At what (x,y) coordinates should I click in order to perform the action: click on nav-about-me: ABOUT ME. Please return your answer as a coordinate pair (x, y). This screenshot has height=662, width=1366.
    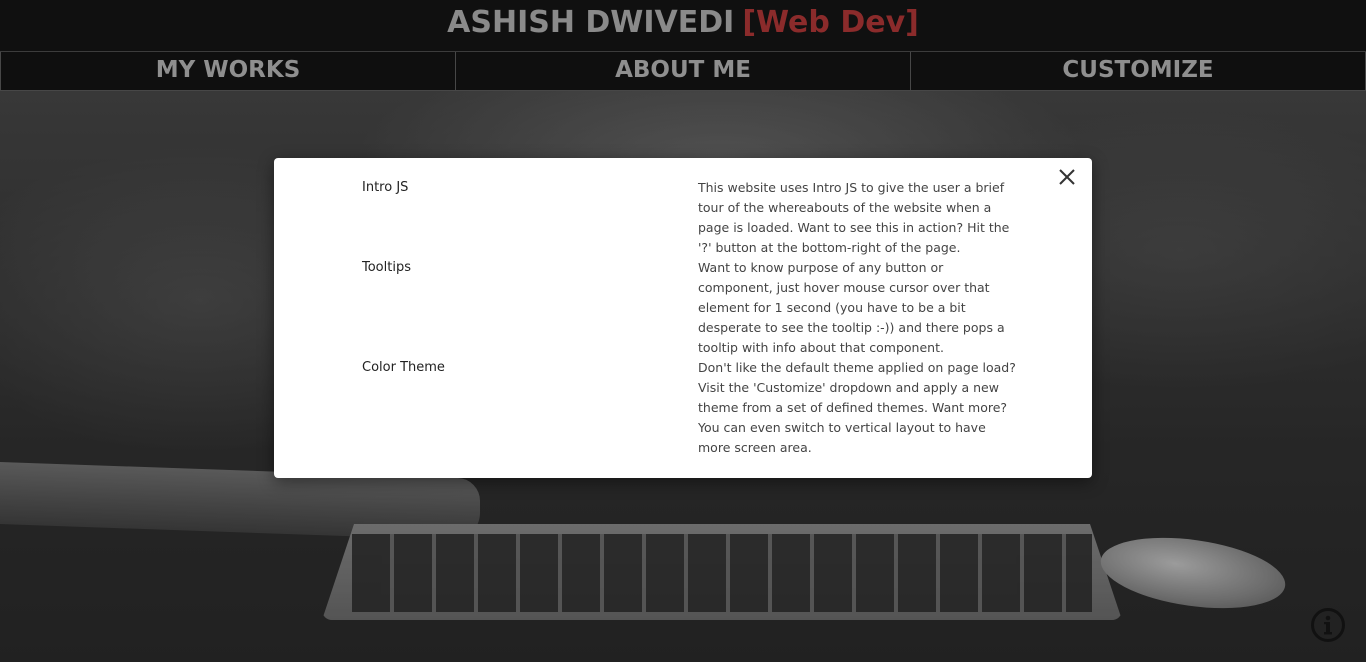
    Looking at the image, I should click on (683, 71).